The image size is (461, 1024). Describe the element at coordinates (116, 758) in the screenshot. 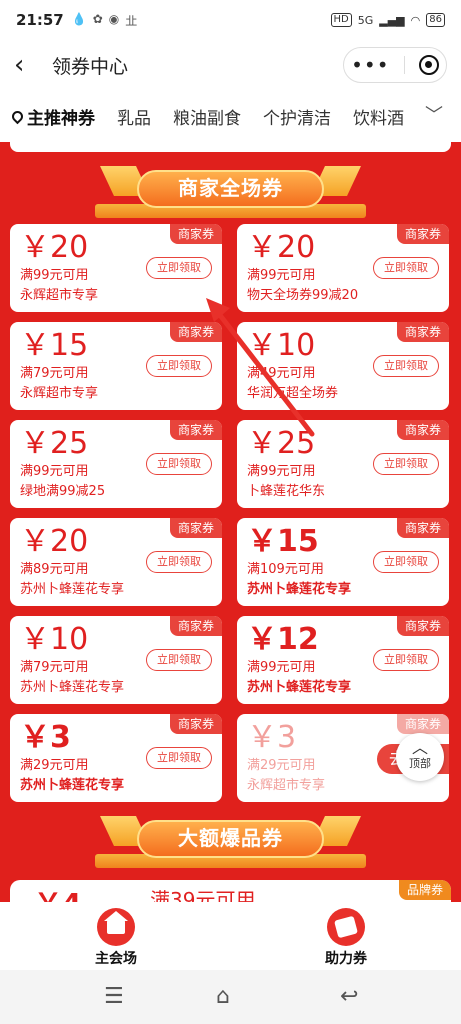

I see `coupon-card: 商家券 ￥3 满29元可用 苏州卜蜂莲花专享 立即领取` at that location.